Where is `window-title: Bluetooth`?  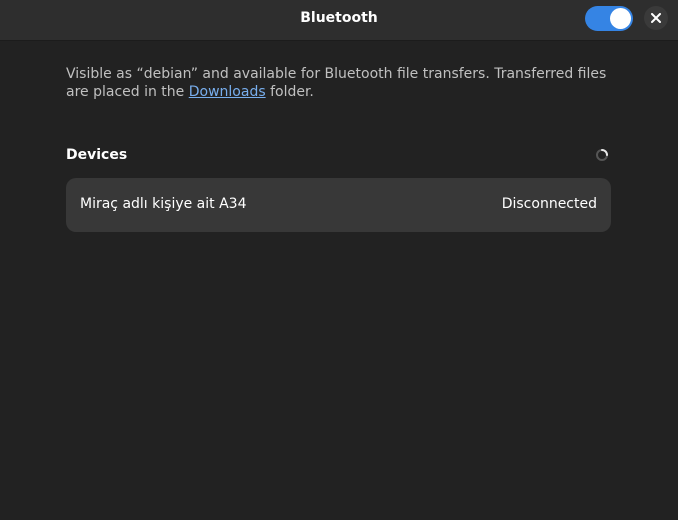
window-title: Bluetooth is located at coordinates (339, 18).